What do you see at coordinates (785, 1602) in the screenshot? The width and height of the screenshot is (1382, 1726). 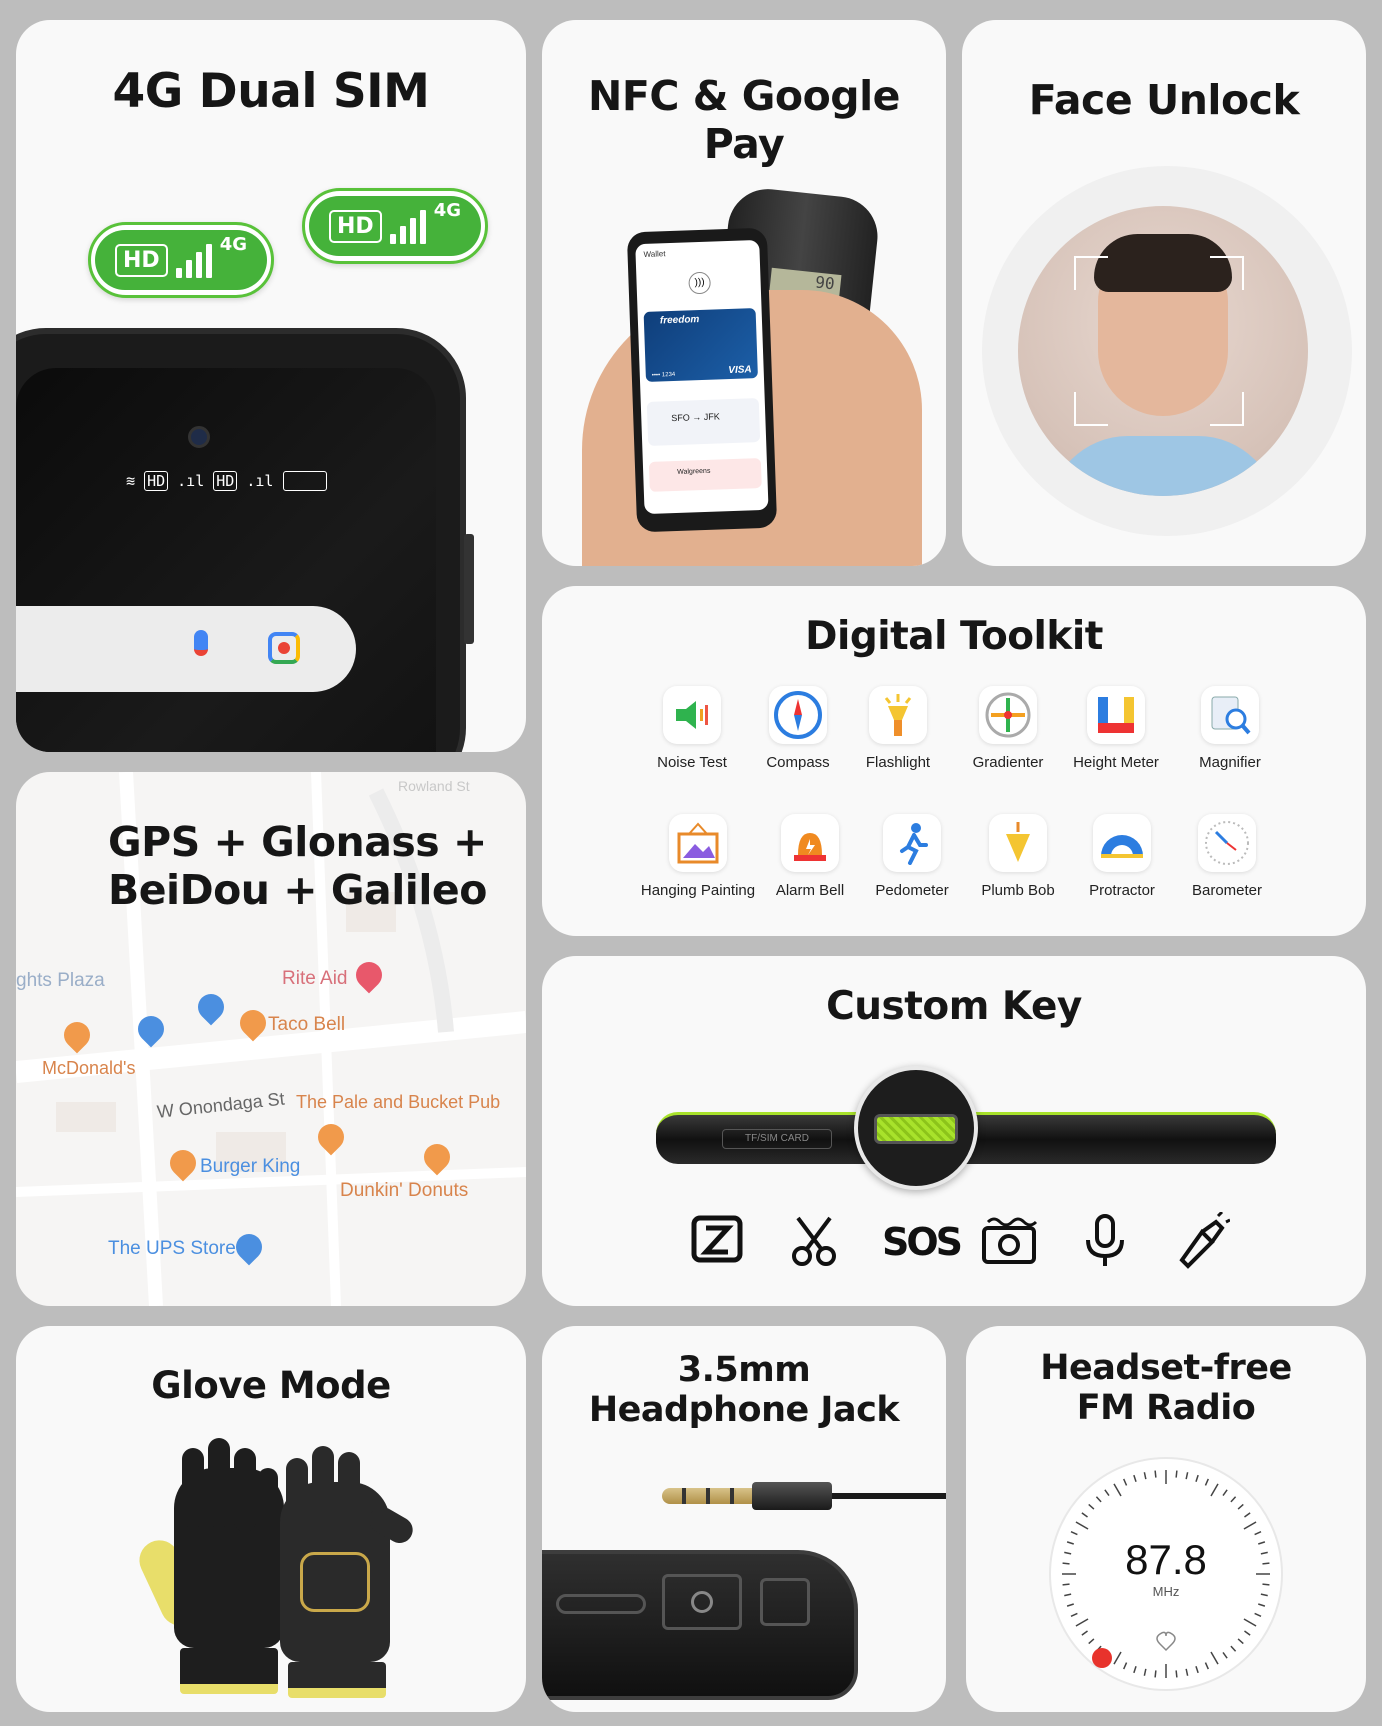 I see `usb-port` at bounding box center [785, 1602].